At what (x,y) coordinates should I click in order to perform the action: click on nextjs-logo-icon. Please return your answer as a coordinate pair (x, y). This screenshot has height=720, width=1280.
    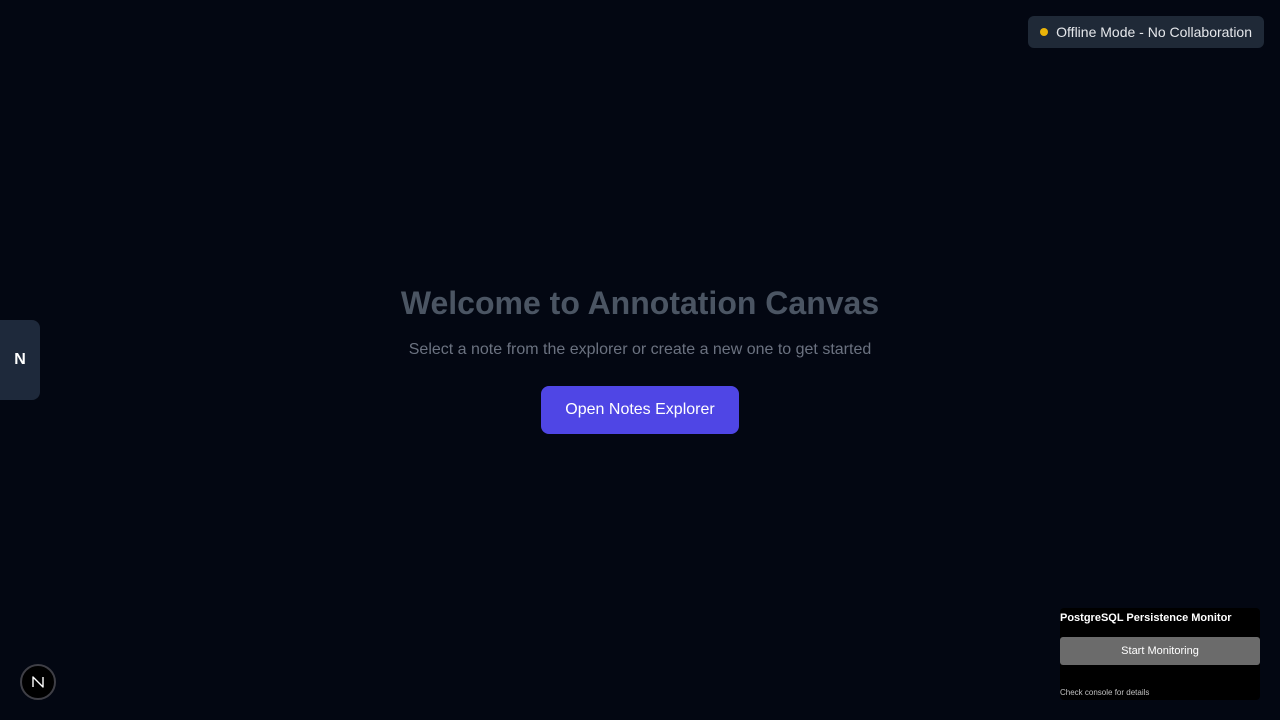
    Looking at the image, I should click on (38, 682).